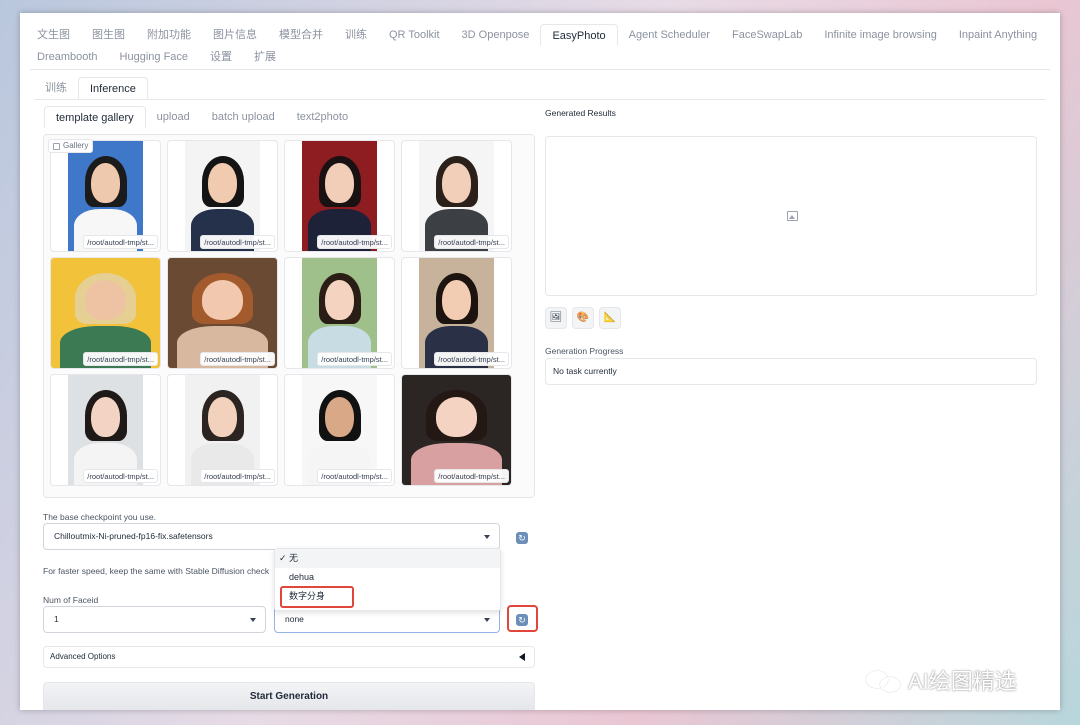 This screenshot has width=1080, height=725. I want to click on watermark-text: AI绘图精选, so click(962, 681).